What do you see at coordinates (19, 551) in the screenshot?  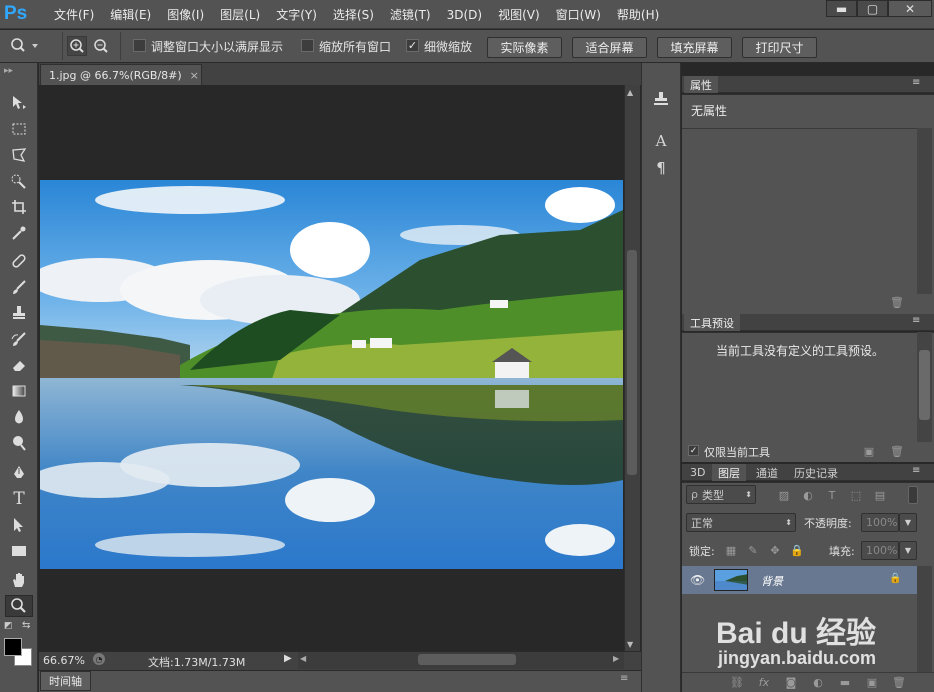 I see `rectangle-tool` at bounding box center [19, 551].